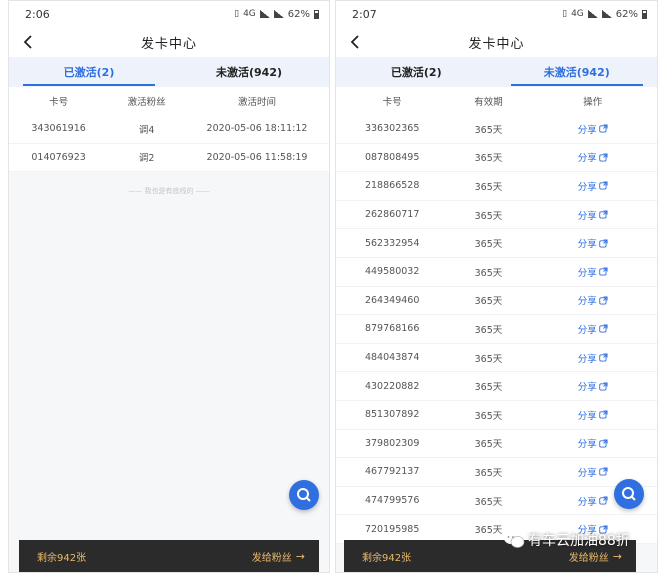  Describe the element at coordinates (392, 157) in the screenshot. I see `card-number: 087808495` at that location.